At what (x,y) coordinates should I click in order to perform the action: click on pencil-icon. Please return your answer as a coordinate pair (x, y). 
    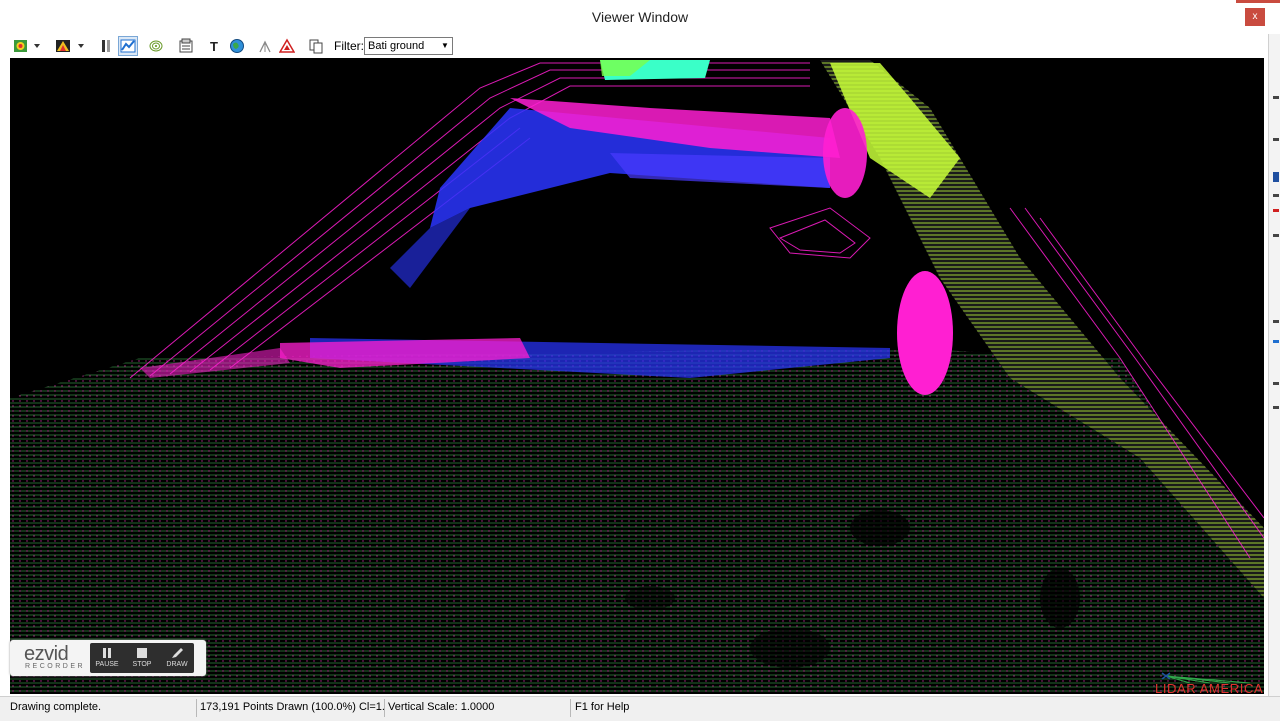
    Looking at the image, I should click on (177, 653).